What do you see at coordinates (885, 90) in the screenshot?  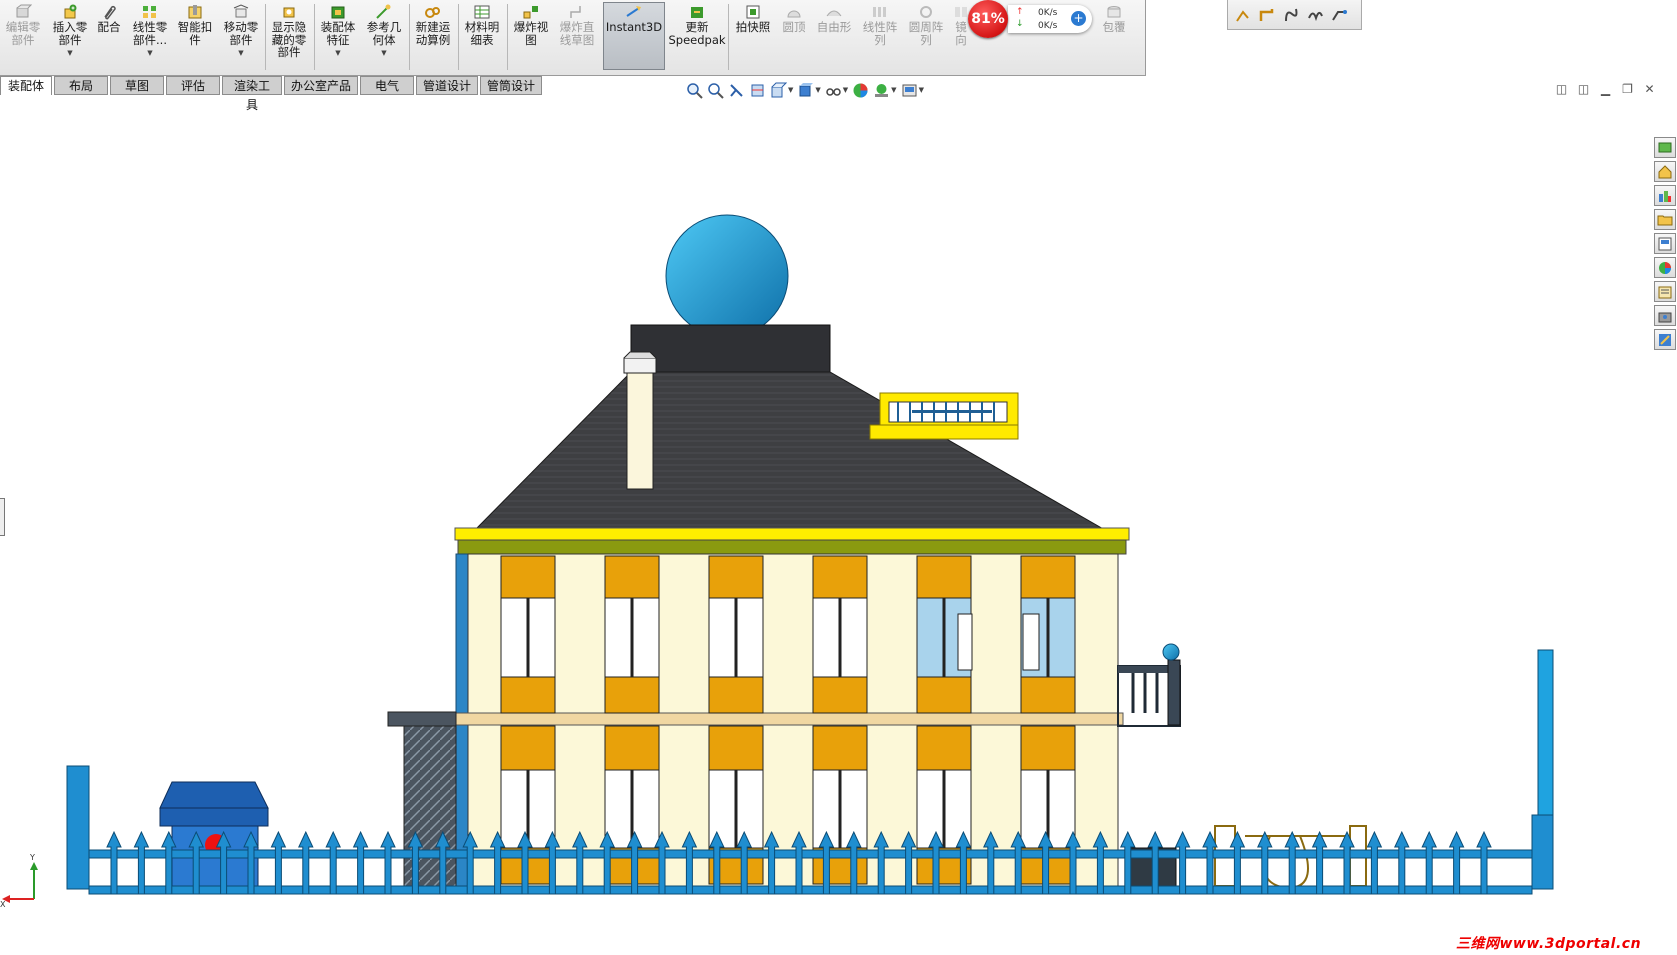 I see `apply-scene-button: ▼` at bounding box center [885, 90].